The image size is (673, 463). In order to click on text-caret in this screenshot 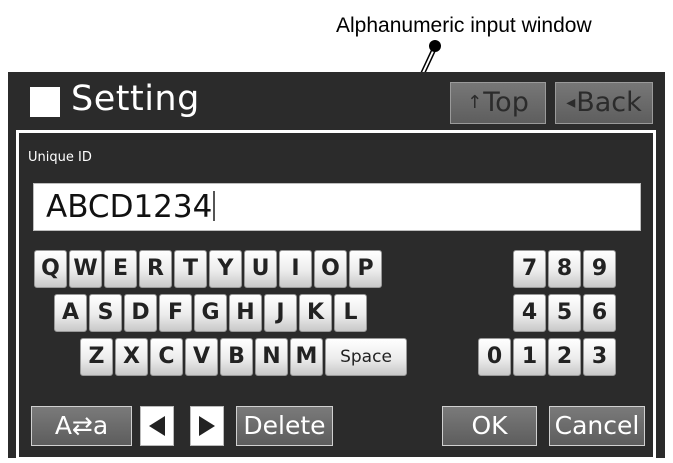, I will do `click(214, 206)`.